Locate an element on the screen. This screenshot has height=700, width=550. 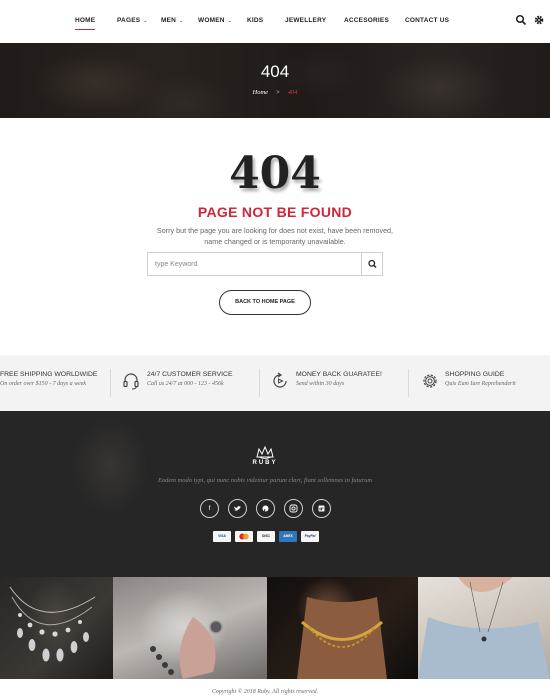
refresh-icon is located at coordinates (280, 380).